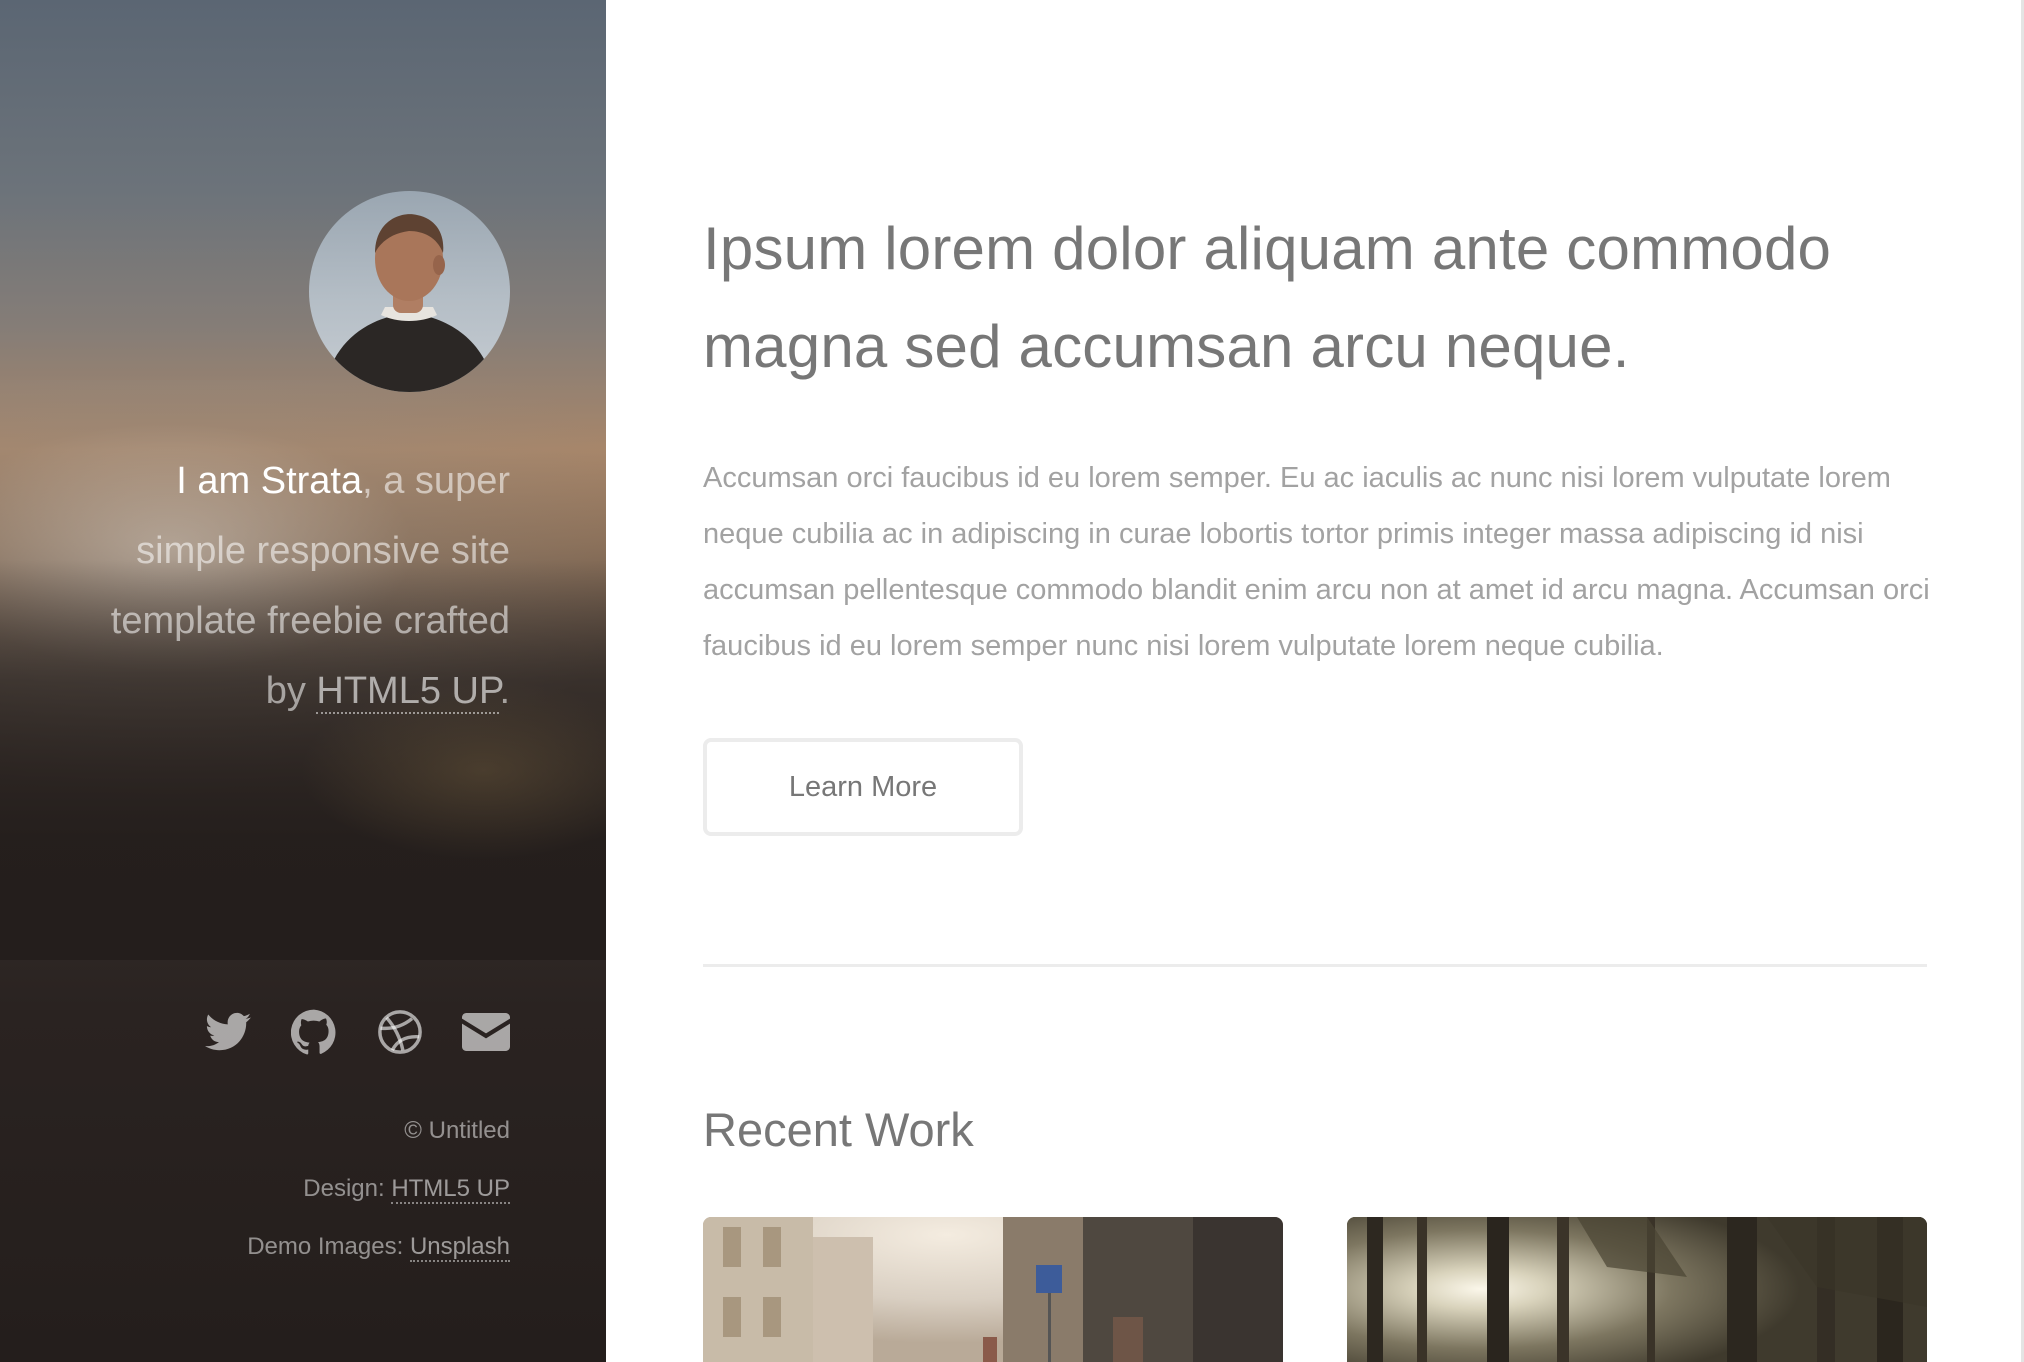 Image resolution: width=2024 pixels, height=1362 pixels. Describe the element at coordinates (838, 1129) in the screenshot. I see `recent-work-heading: Recent Work` at that location.